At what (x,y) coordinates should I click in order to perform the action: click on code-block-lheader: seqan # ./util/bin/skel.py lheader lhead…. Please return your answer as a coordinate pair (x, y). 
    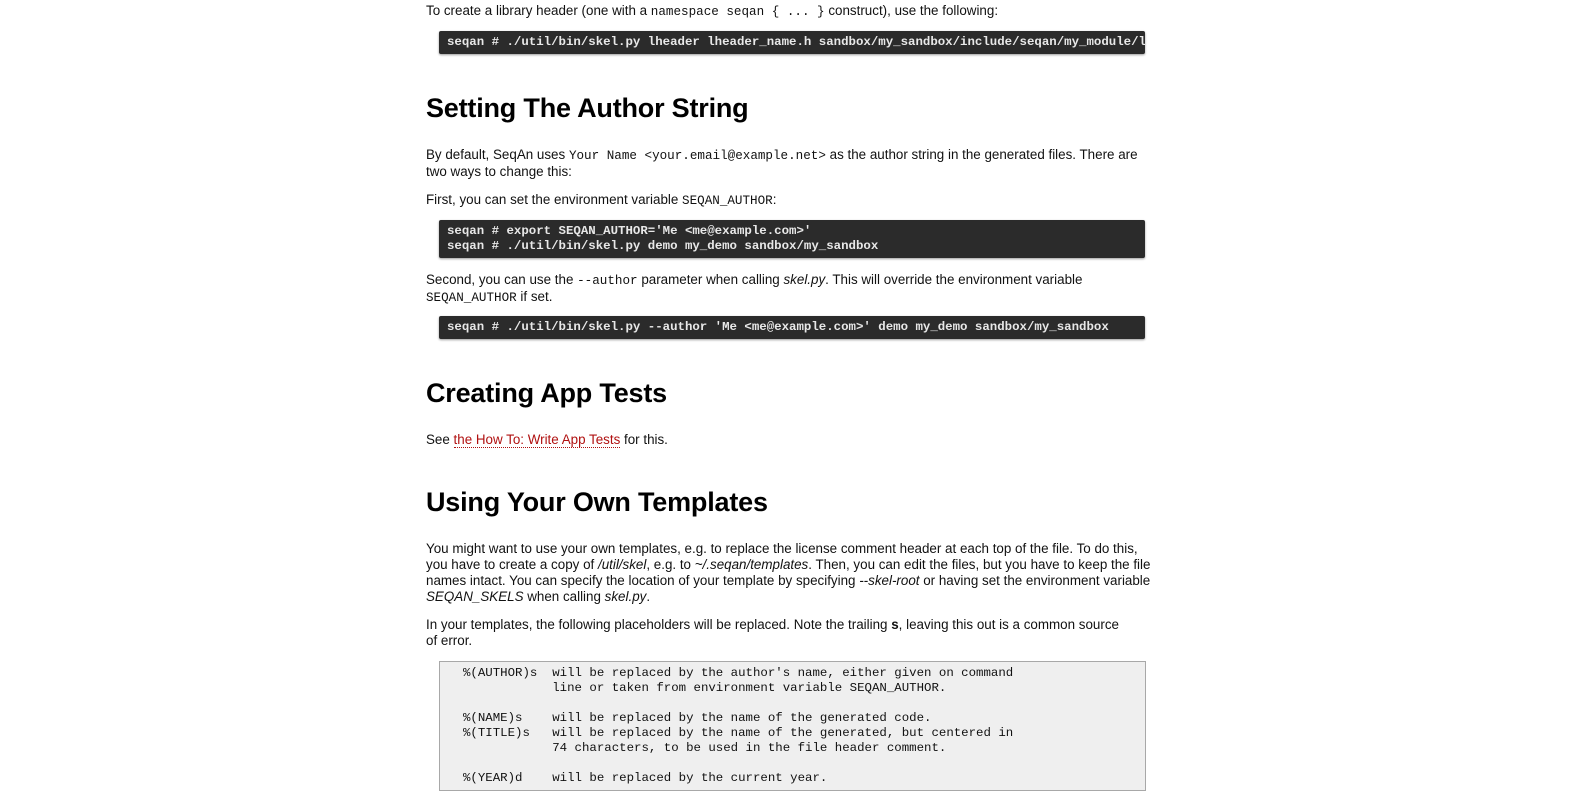
    Looking at the image, I should click on (792, 42).